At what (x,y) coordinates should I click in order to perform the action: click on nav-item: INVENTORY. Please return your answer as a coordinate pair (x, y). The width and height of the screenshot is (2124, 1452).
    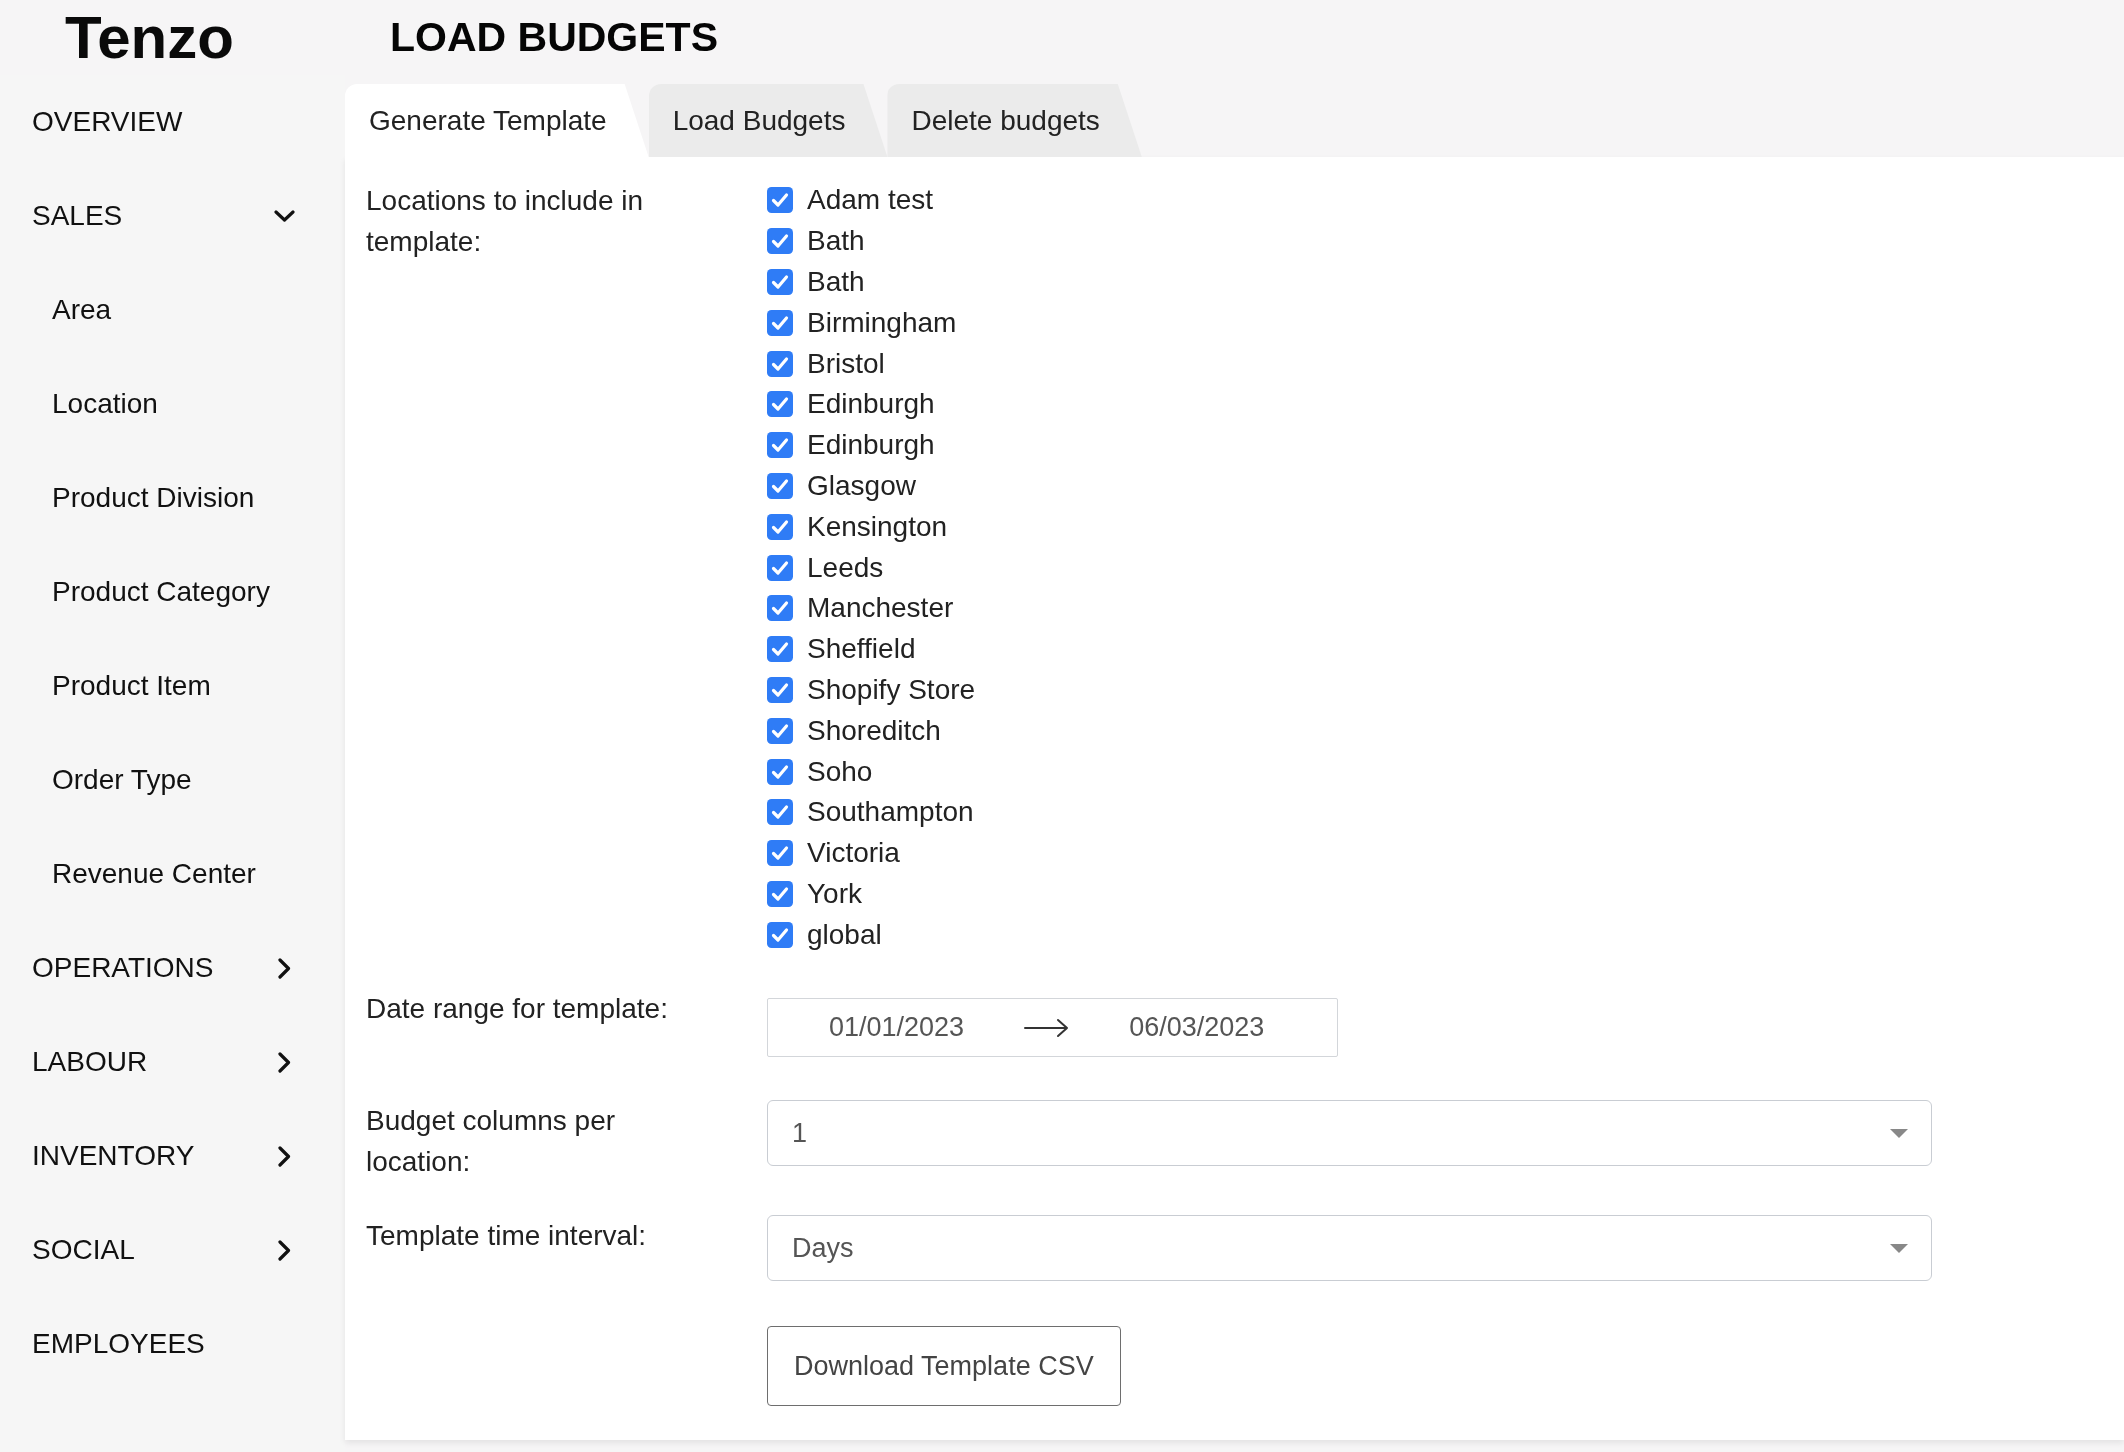
    Looking at the image, I should click on (172, 1156).